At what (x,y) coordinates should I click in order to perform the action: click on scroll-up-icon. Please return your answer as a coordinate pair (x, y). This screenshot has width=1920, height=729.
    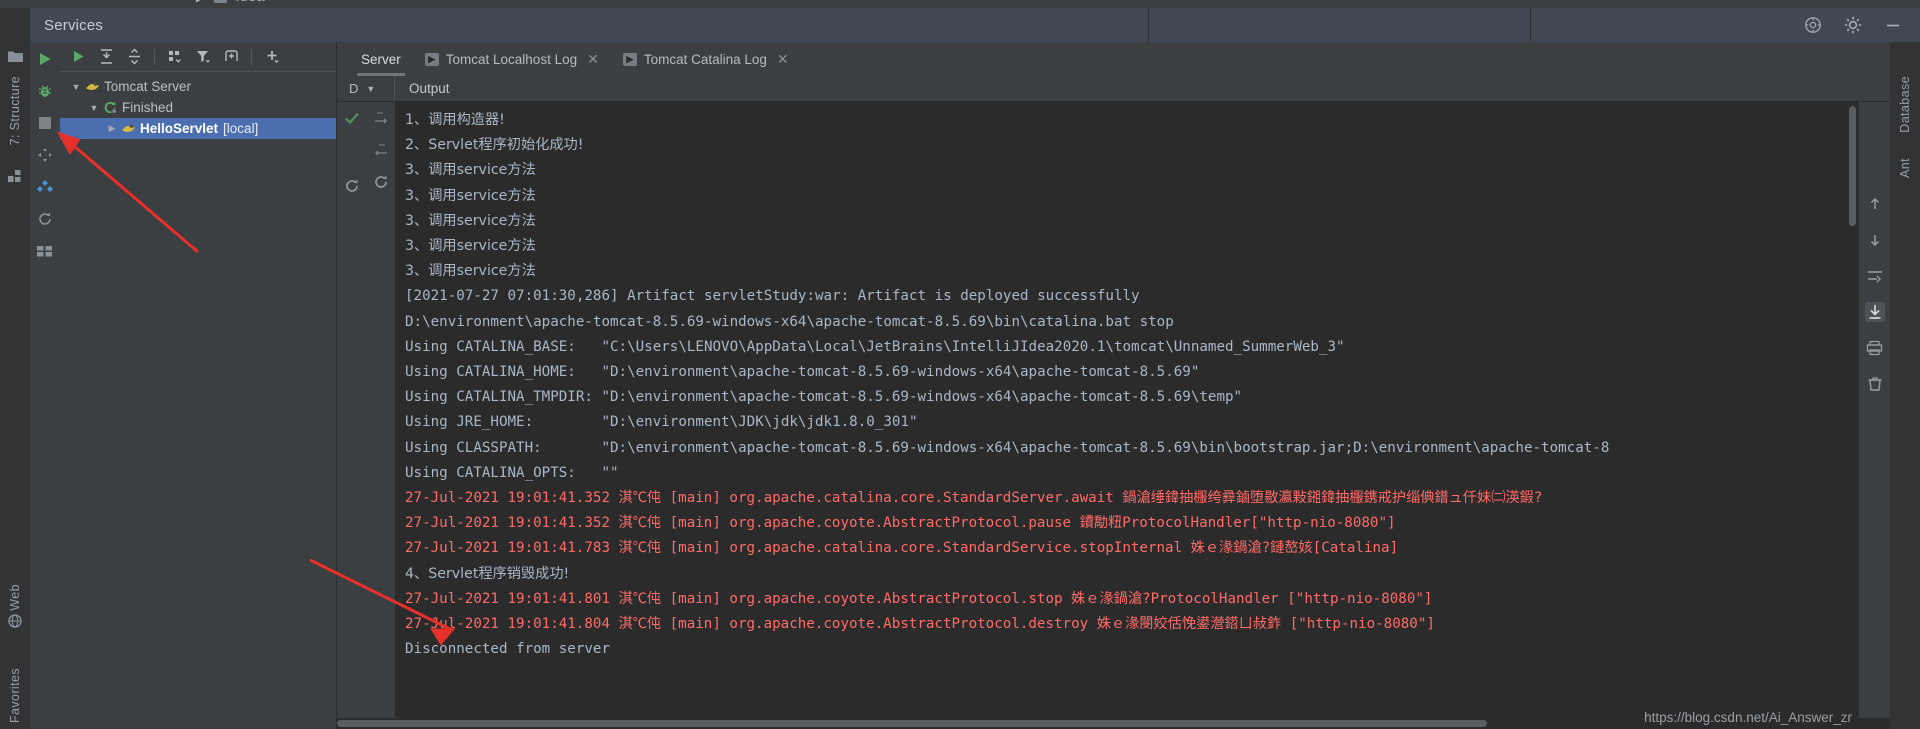
    Looking at the image, I should click on (1875, 204).